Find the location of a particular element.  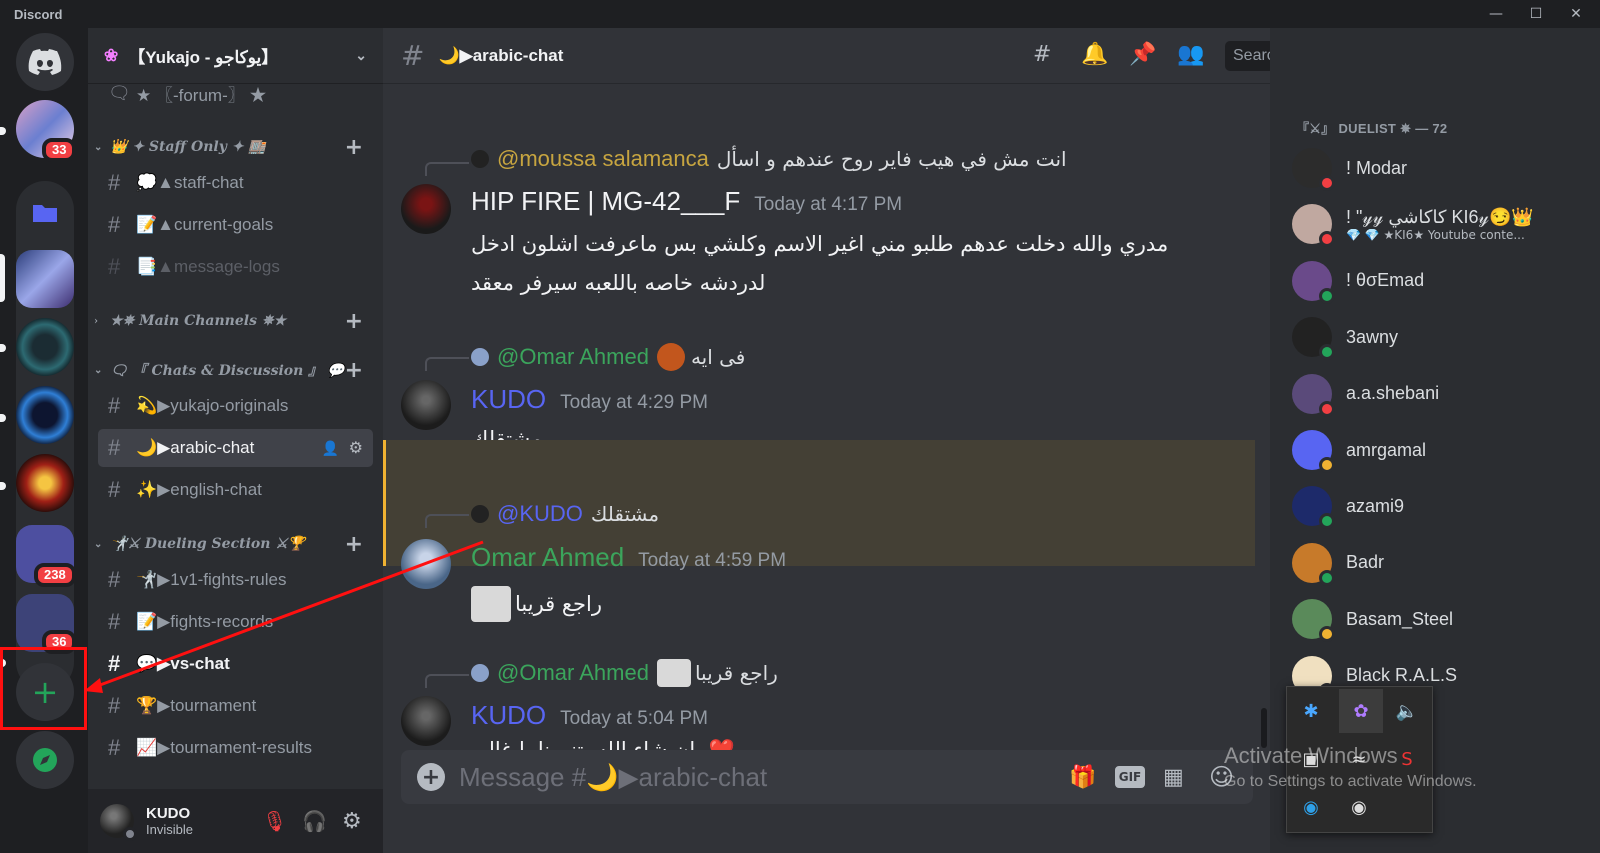

gift-icon: 🎁 is located at coordinates (1082, 777).